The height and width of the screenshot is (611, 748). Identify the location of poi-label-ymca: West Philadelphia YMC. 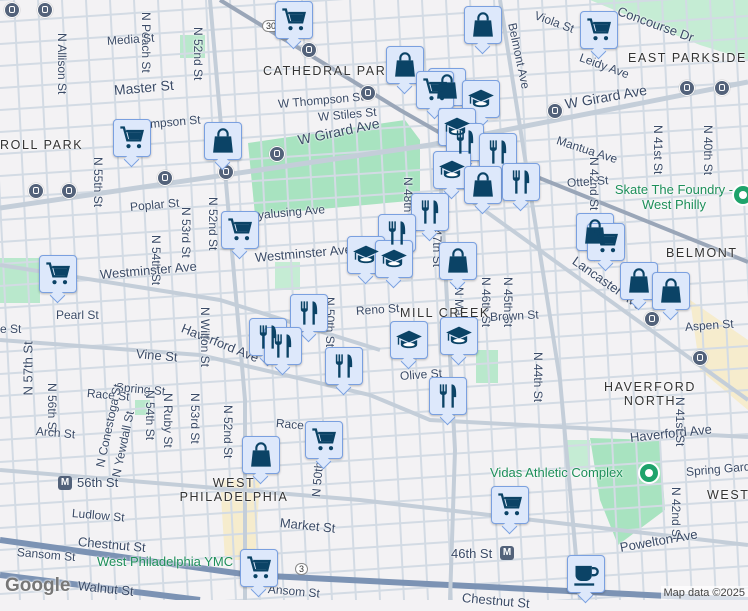
(165, 561).